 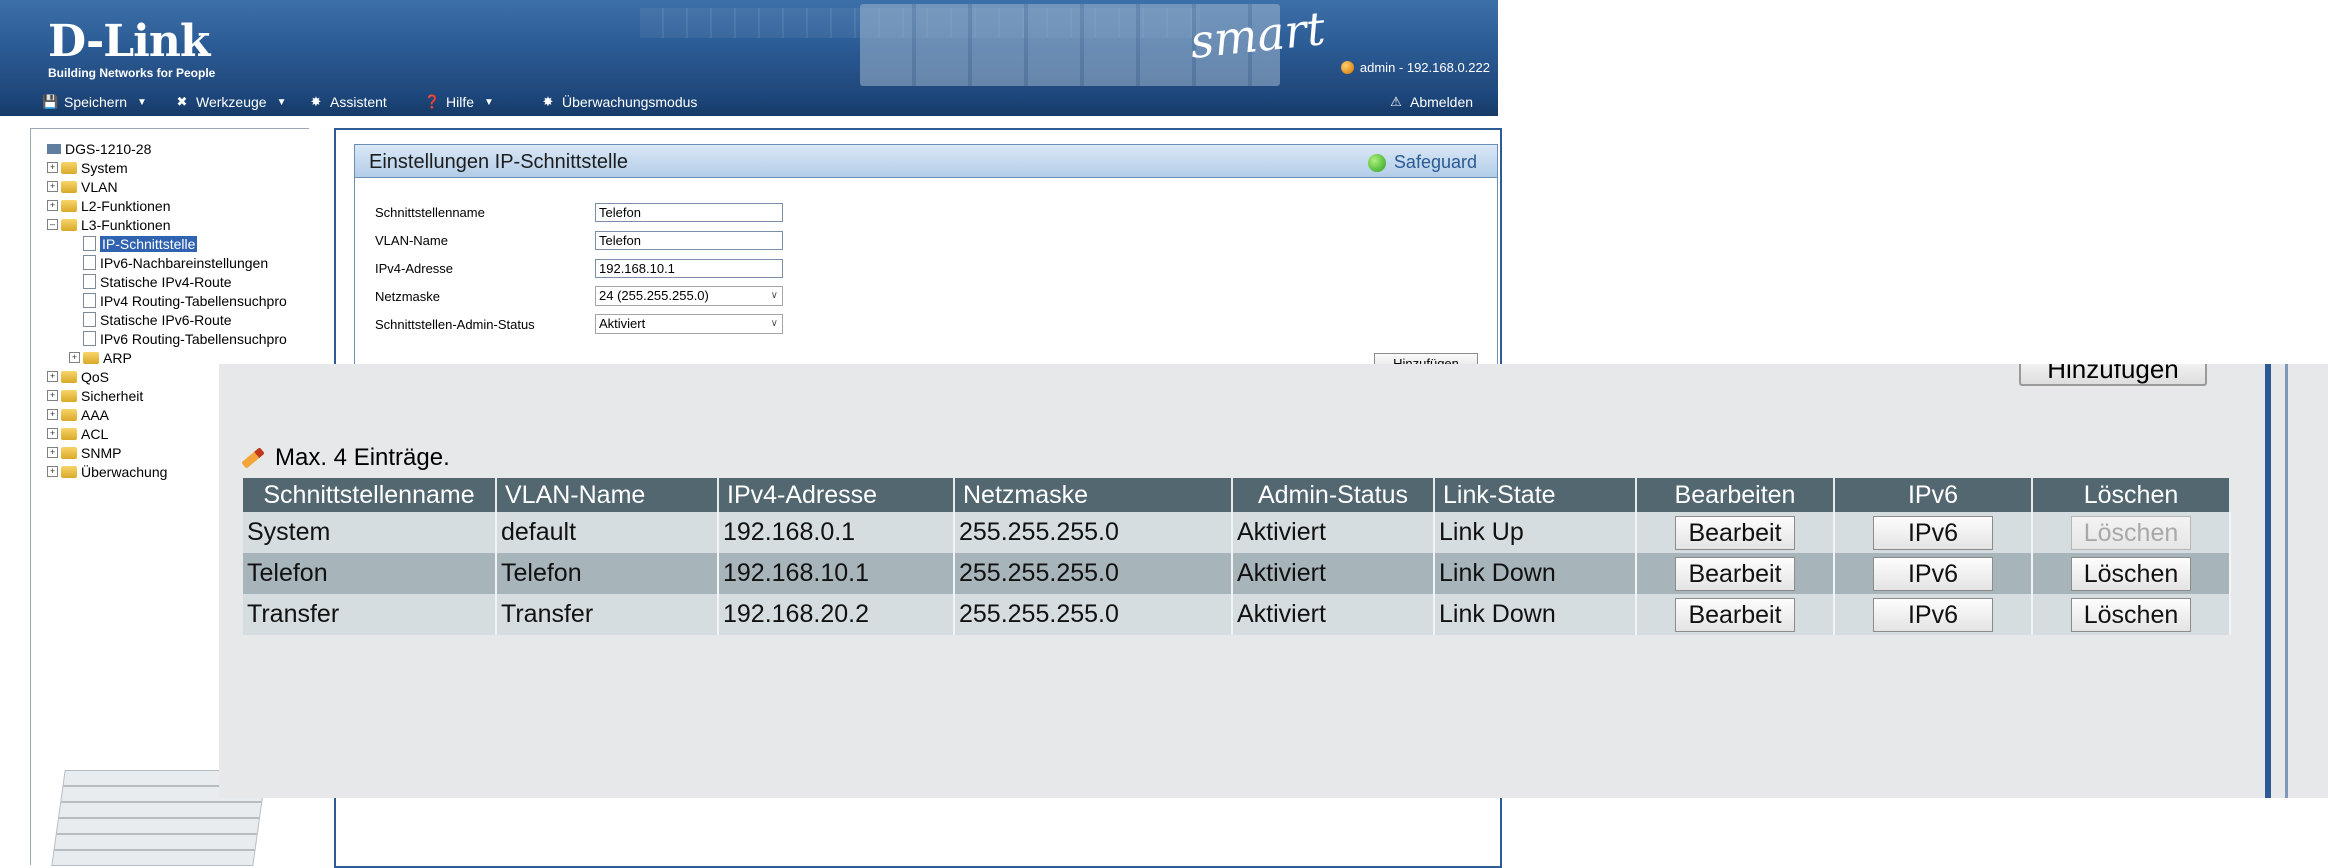 I want to click on cell-delete: Löschen, so click(x=2131, y=532).